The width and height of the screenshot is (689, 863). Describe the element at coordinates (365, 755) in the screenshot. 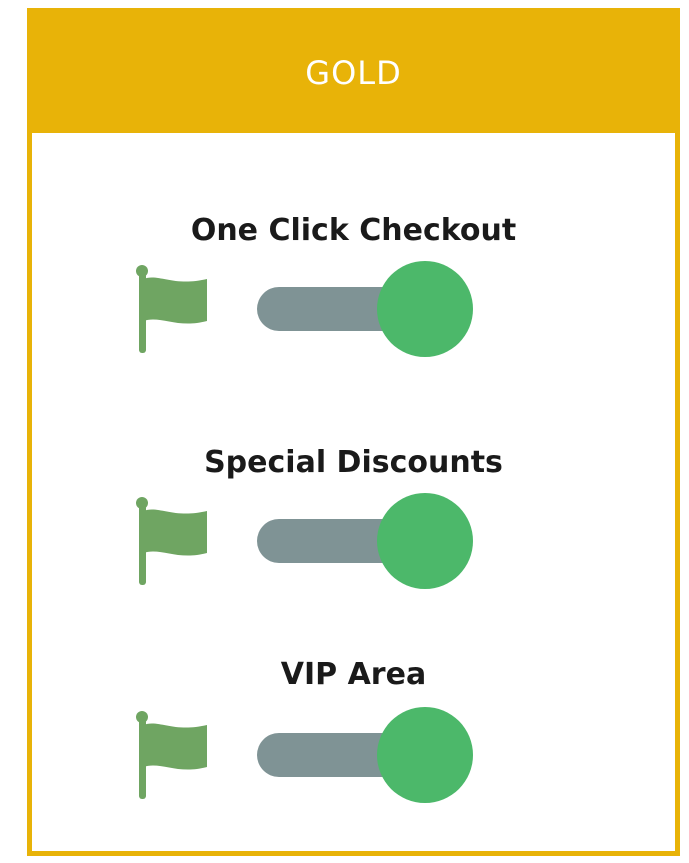

I see `toggle-vip-area` at that location.